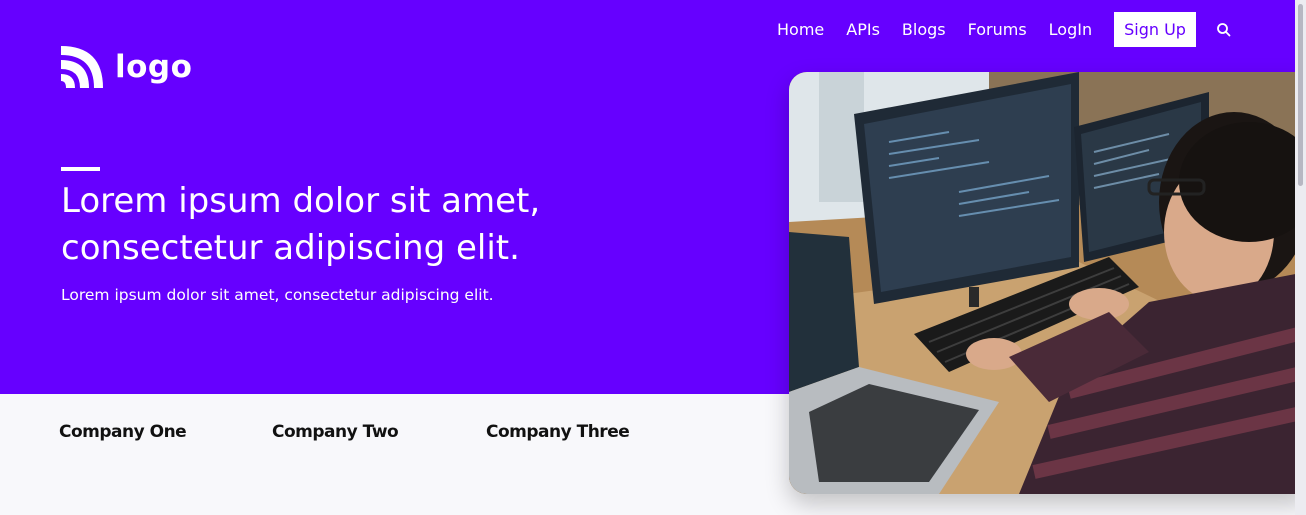  I want to click on nav-item-apis: APIs, so click(863, 29).